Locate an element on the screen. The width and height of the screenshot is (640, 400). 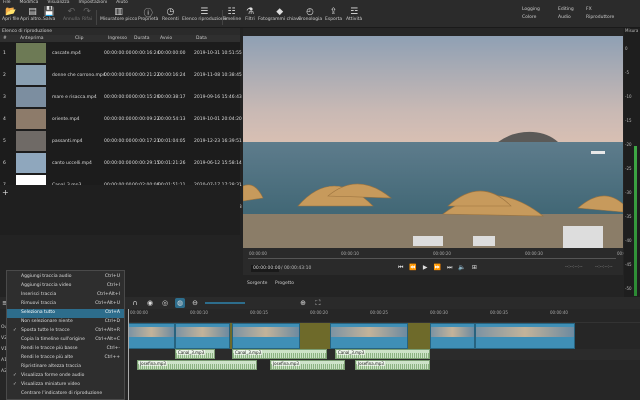
menu-item-shortcut: Ctrl+Alt+U is located at coordinates (107, 303).